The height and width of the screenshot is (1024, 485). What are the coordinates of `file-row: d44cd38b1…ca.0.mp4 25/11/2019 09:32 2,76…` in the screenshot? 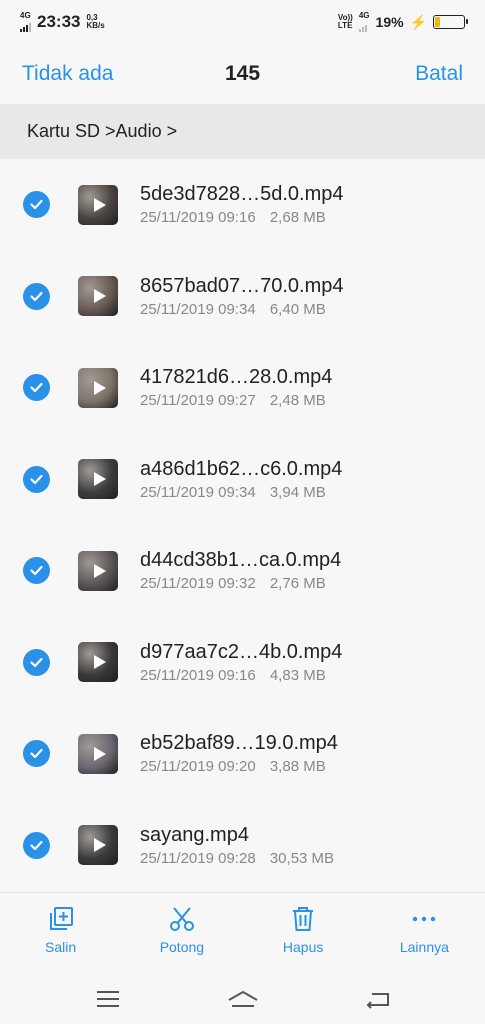 It's located at (242, 571).